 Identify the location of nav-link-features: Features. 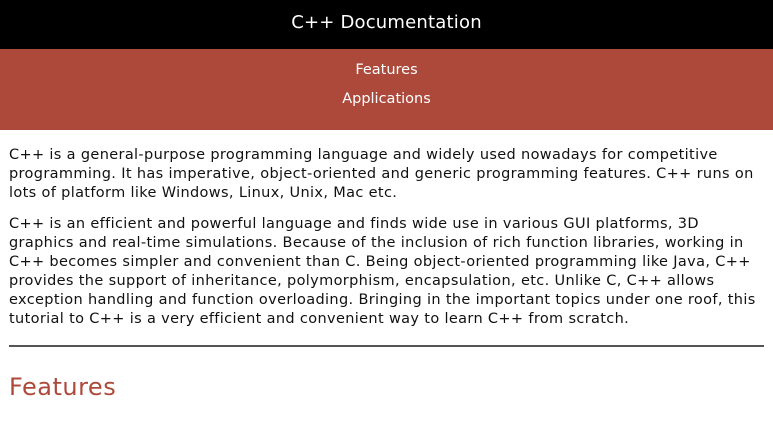
(386, 67).